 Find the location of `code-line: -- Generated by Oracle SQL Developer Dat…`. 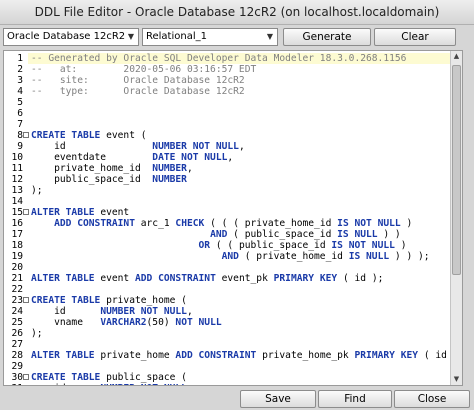

code-line: -- Generated by Oracle SQL Developer Dat… is located at coordinates (240, 58).